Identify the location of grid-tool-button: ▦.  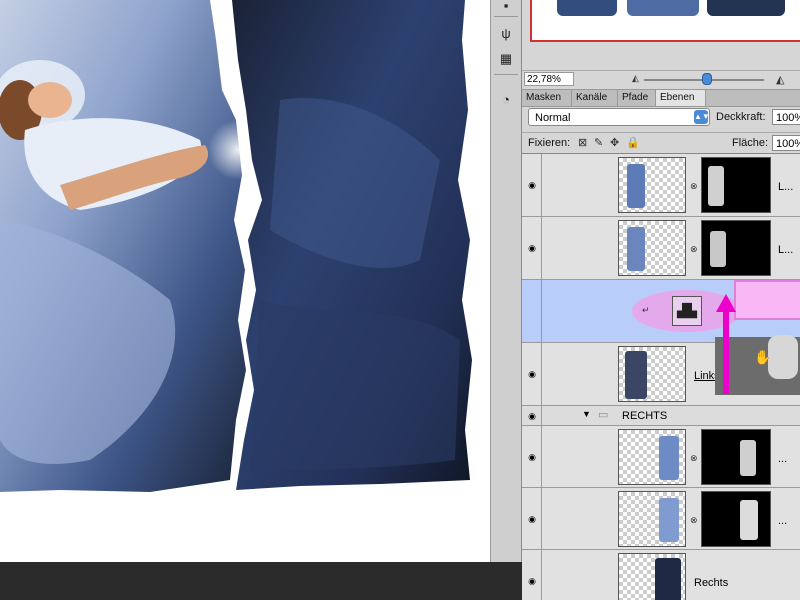
(506, 59).